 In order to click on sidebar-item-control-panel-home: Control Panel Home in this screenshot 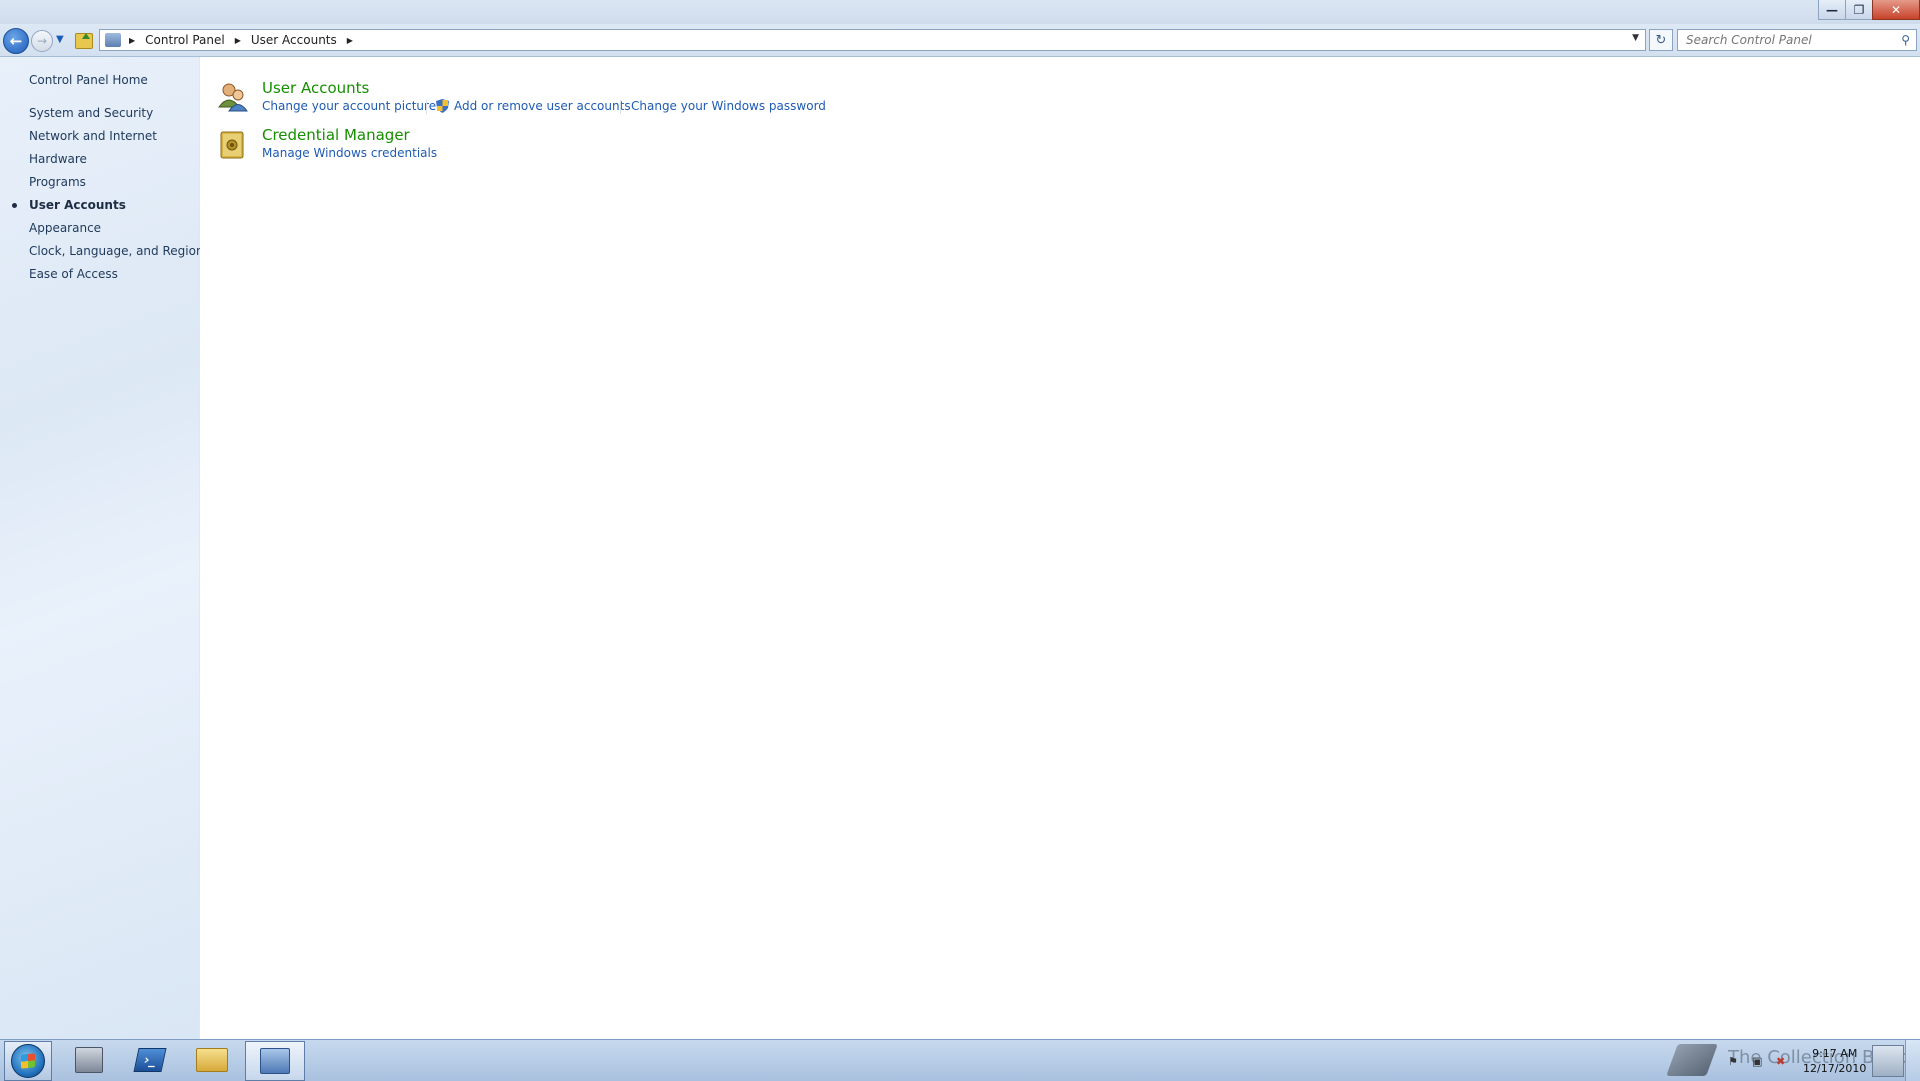, I will do `click(88, 80)`.